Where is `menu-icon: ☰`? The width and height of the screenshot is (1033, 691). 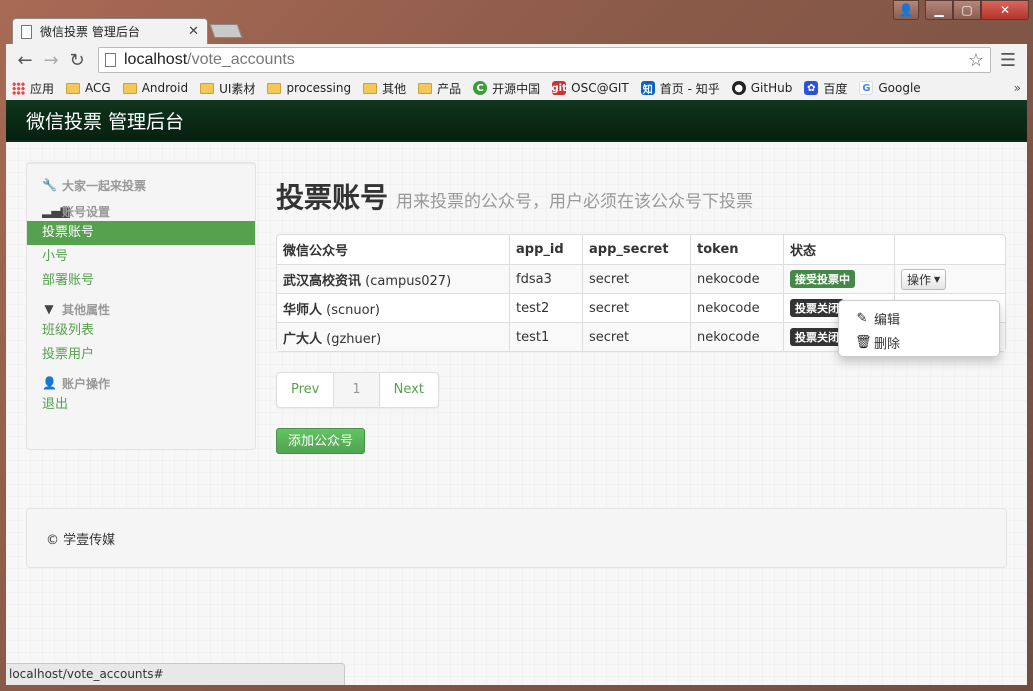
menu-icon: ☰ is located at coordinates (1008, 60).